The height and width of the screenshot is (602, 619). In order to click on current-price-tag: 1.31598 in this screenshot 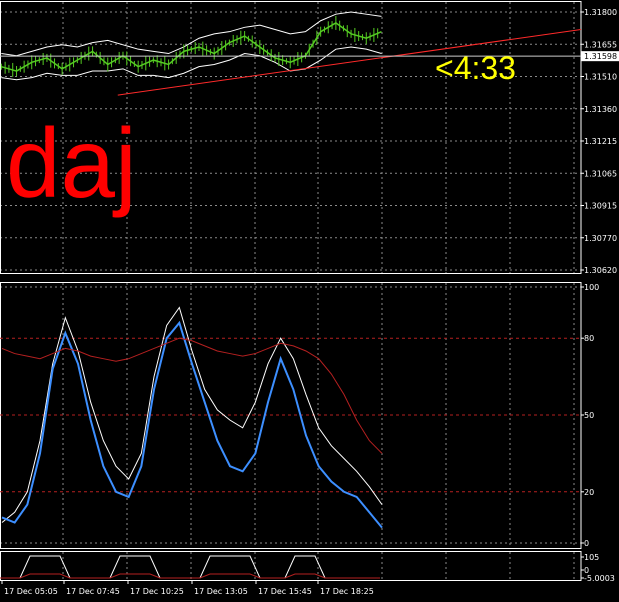, I will do `click(600, 56)`.